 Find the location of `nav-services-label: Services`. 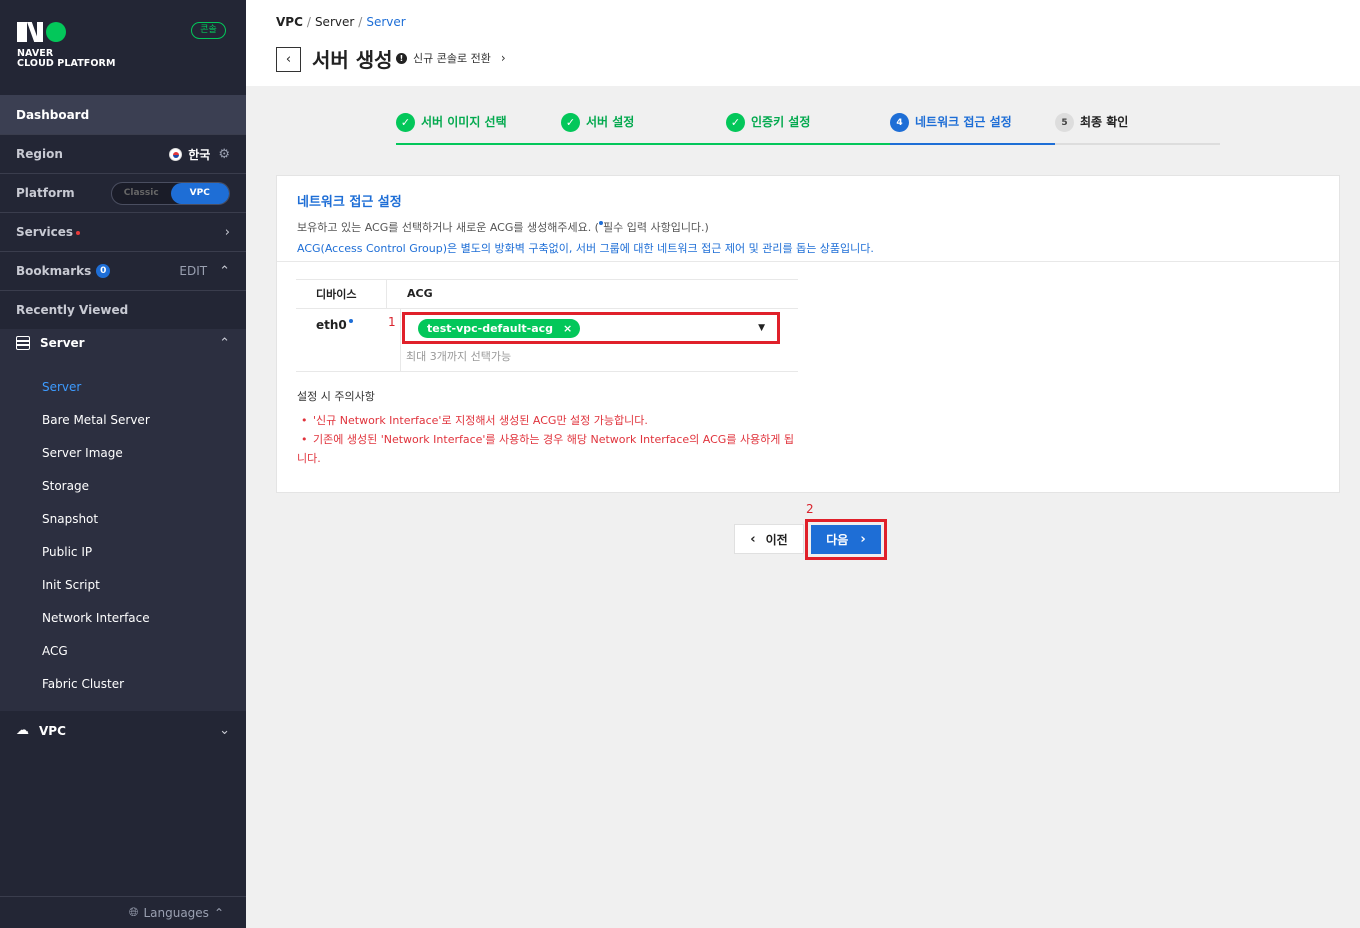

nav-services-label: Services is located at coordinates (45, 232).